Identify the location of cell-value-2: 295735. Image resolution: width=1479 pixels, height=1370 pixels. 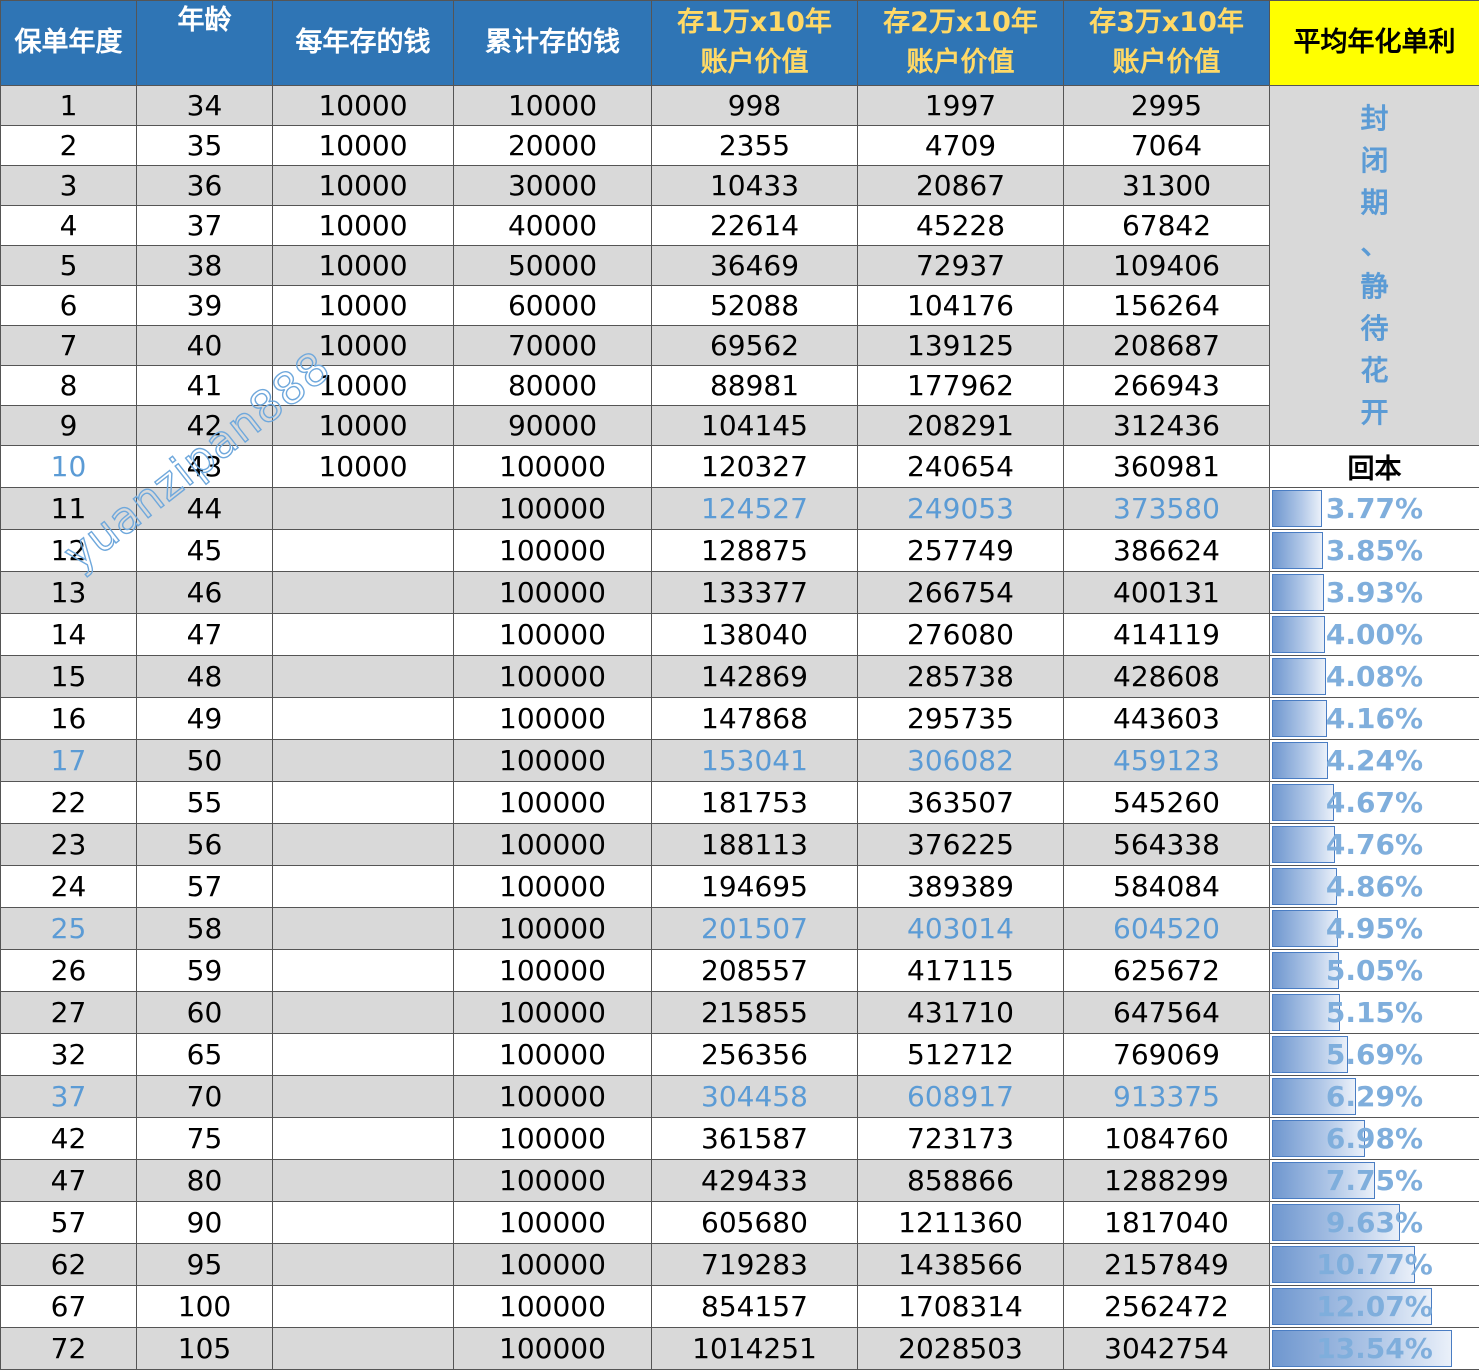
(961, 719).